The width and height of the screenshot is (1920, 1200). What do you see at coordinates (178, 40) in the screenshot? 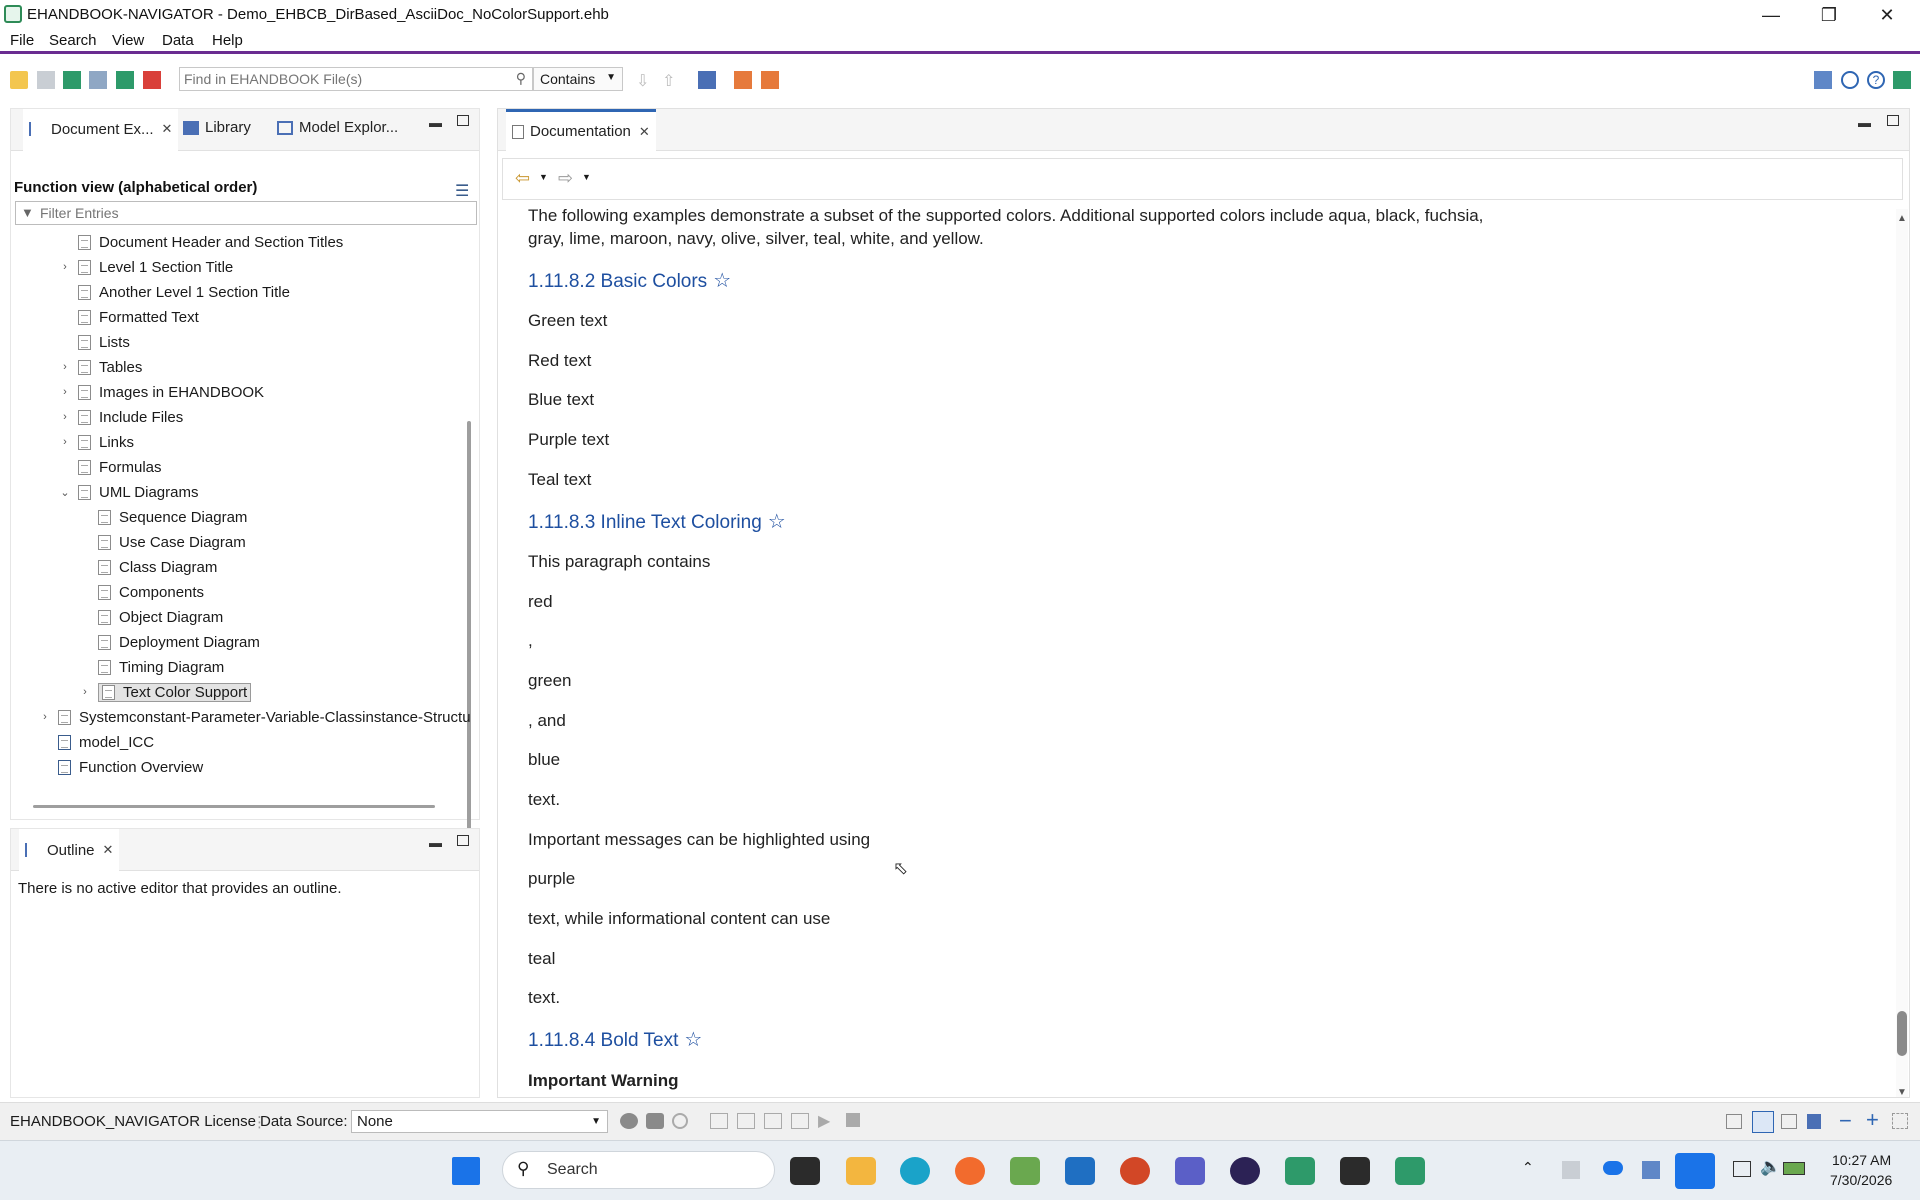
I see `menu-data: Data` at bounding box center [178, 40].